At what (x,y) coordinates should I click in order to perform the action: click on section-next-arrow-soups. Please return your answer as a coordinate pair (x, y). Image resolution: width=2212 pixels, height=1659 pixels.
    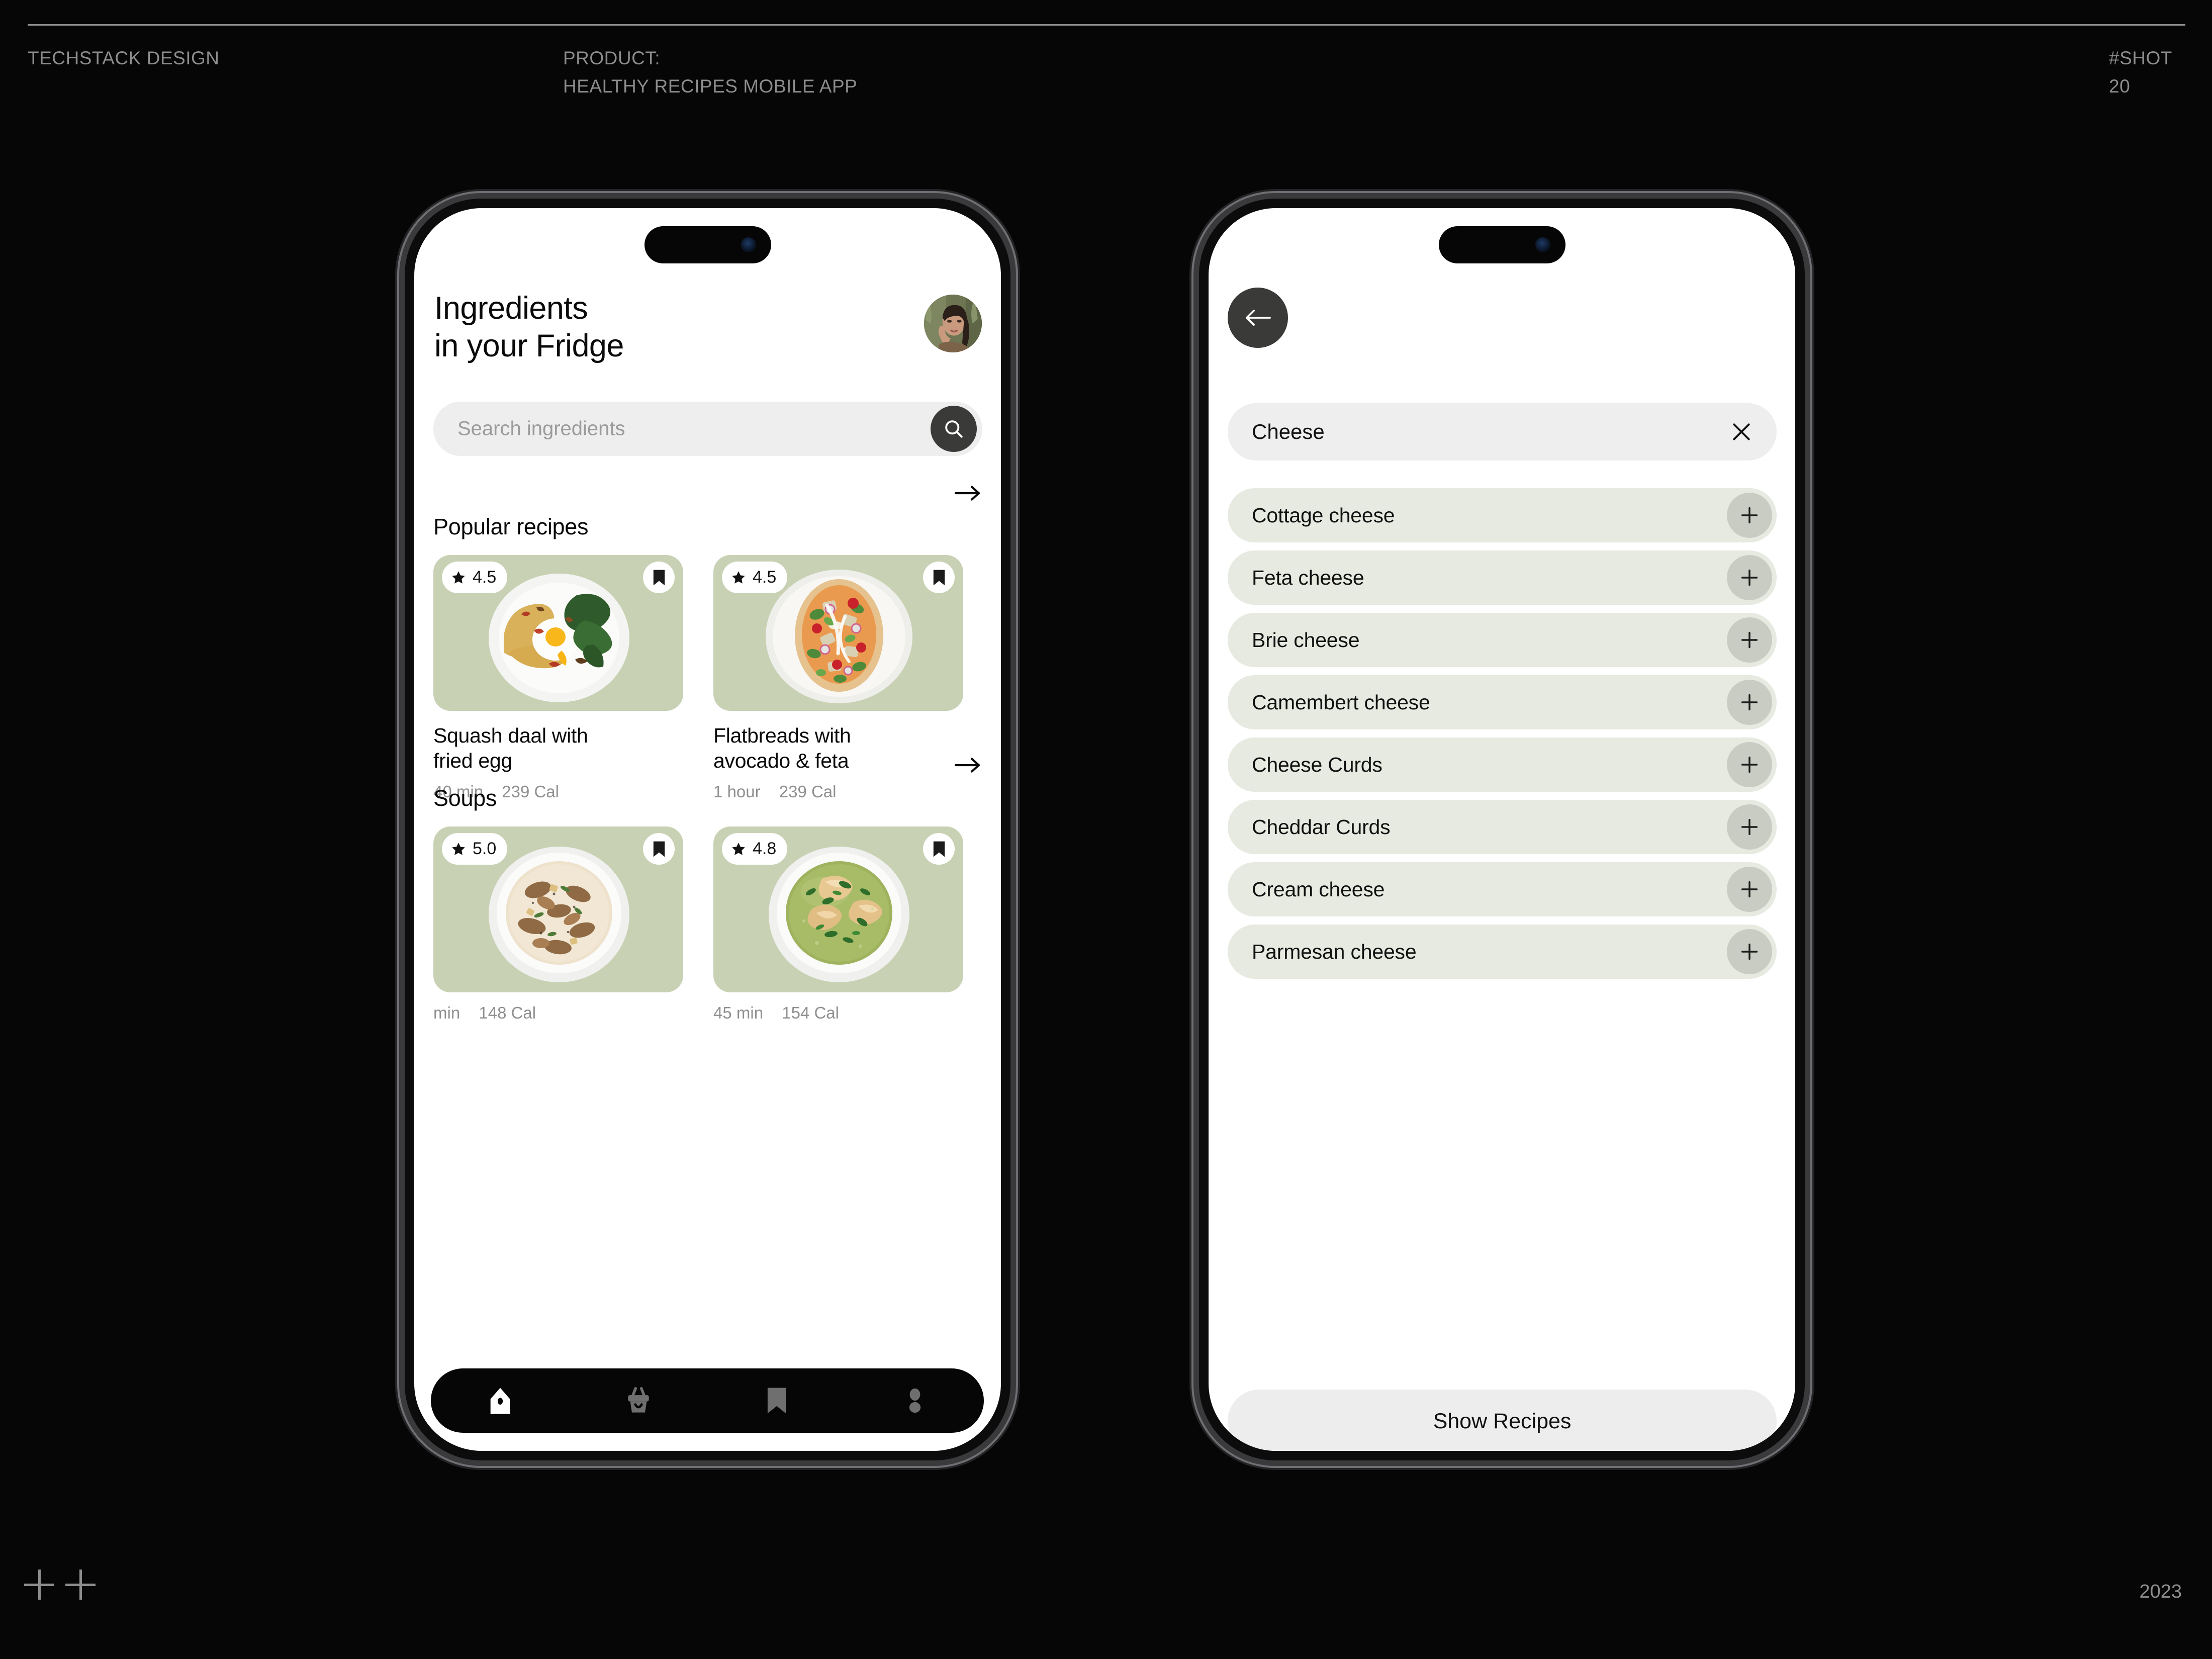
    Looking at the image, I should click on (968, 765).